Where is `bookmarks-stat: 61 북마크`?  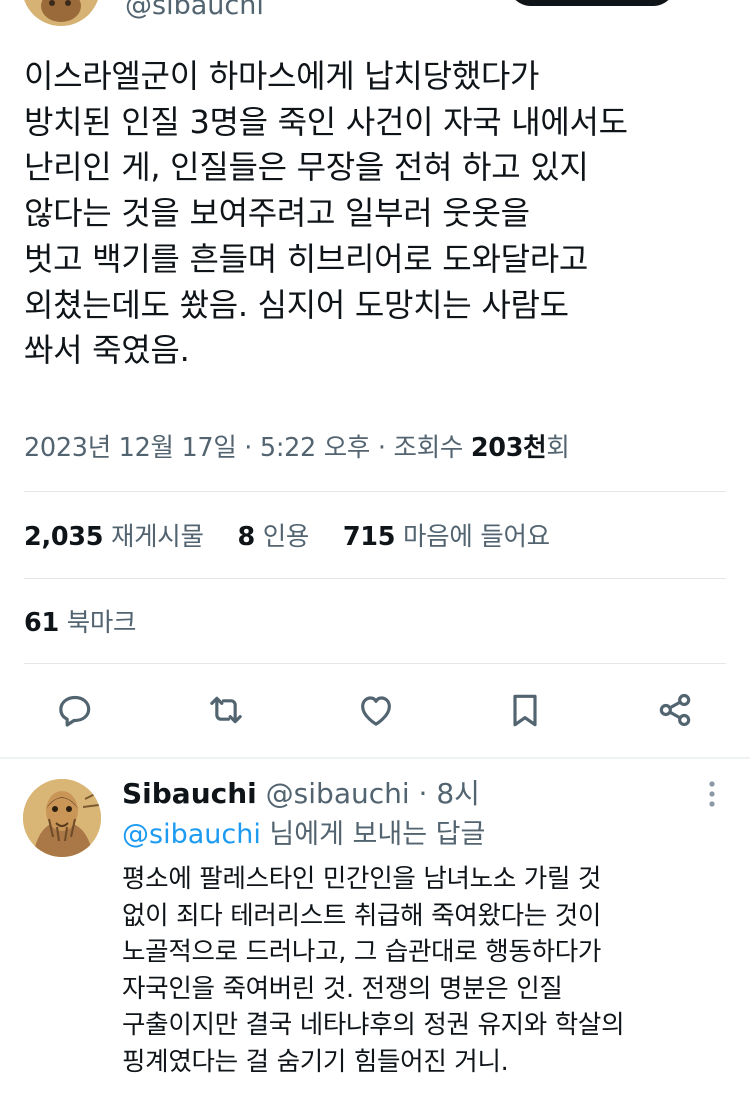
bookmarks-stat: 61 북마크 is located at coordinates (80, 623).